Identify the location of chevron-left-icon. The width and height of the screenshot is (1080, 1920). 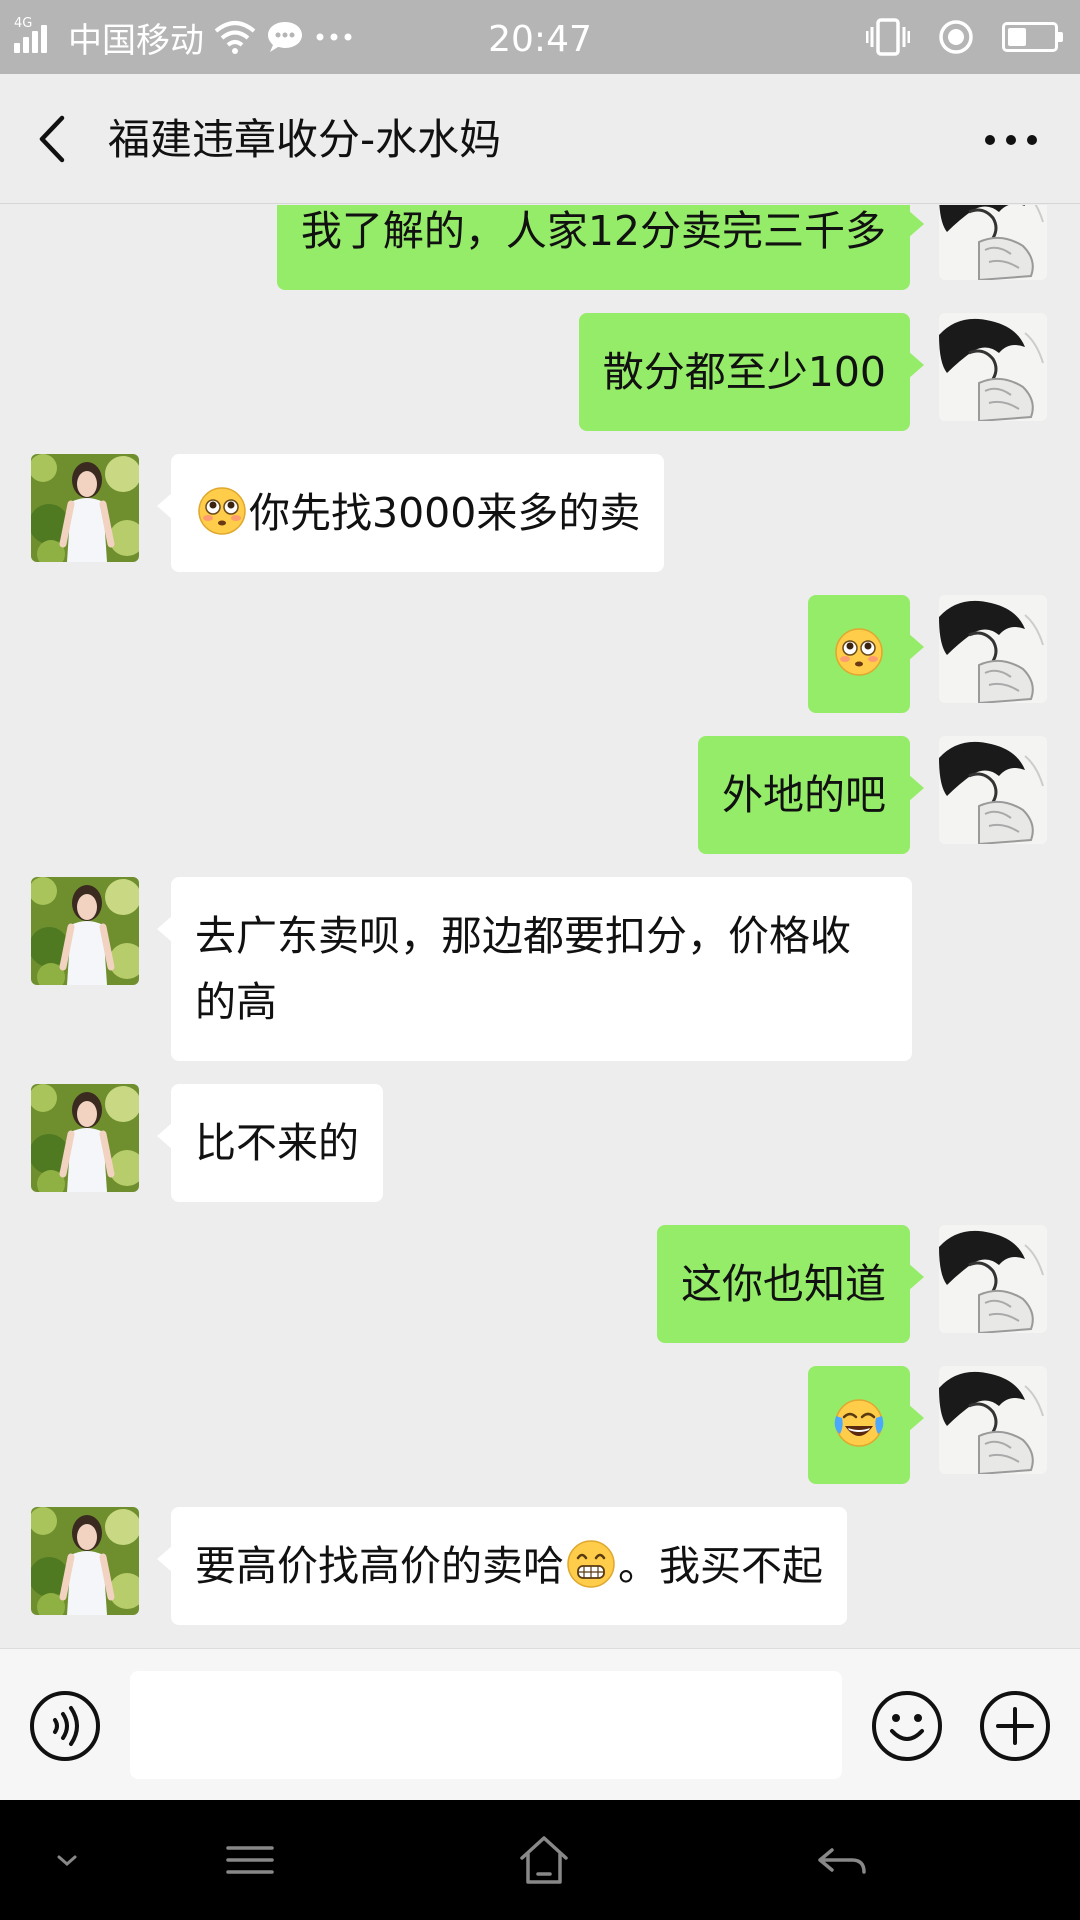
(52, 139).